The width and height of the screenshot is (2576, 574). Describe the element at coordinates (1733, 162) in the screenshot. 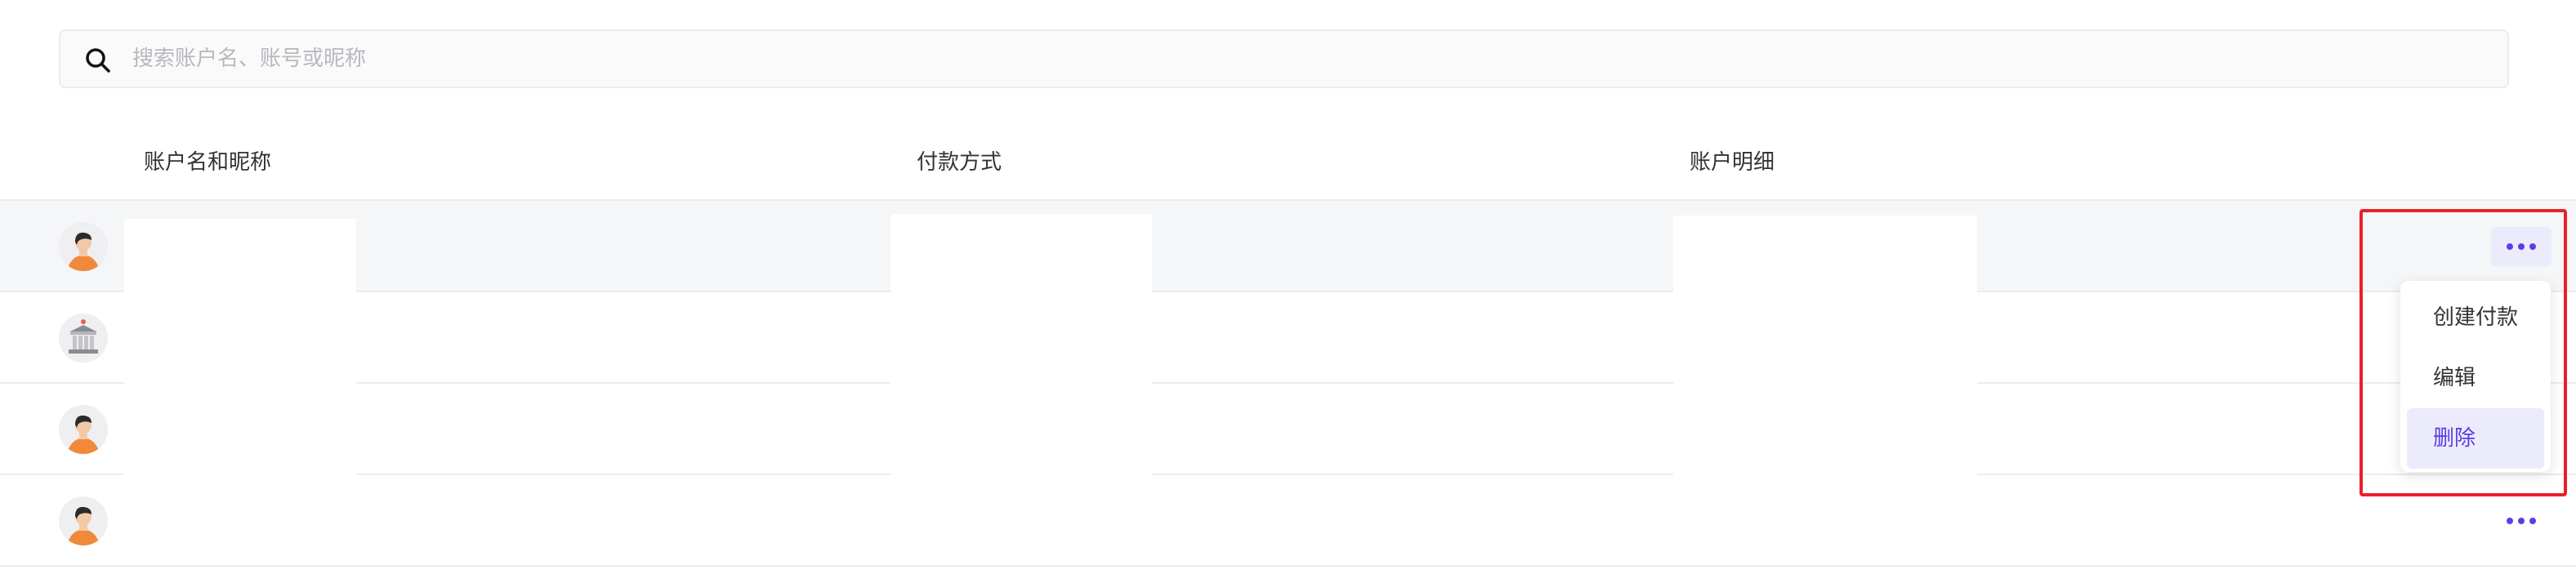

I see `column-header-detail: 账户明细` at that location.